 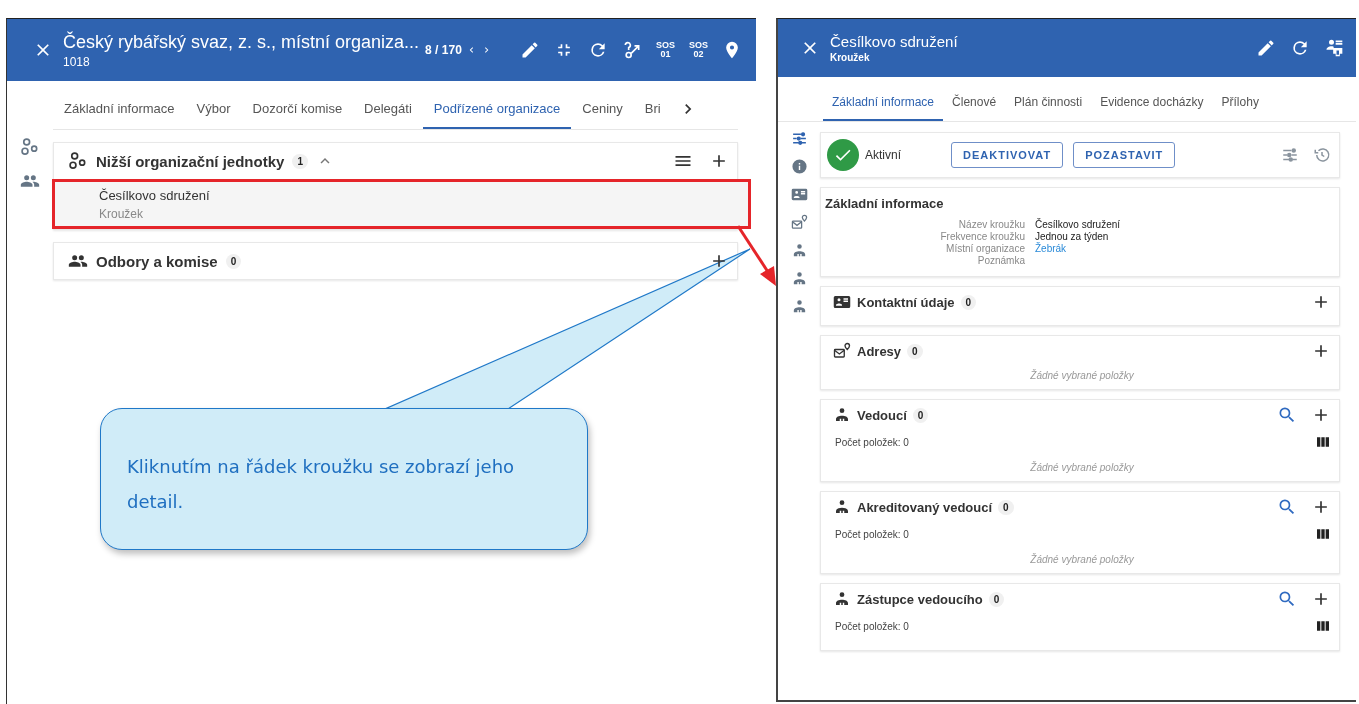 What do you see at coordinates (1266, 48) in the screenshot?
I see `edit-icon` at bounding box center [1266, 48].